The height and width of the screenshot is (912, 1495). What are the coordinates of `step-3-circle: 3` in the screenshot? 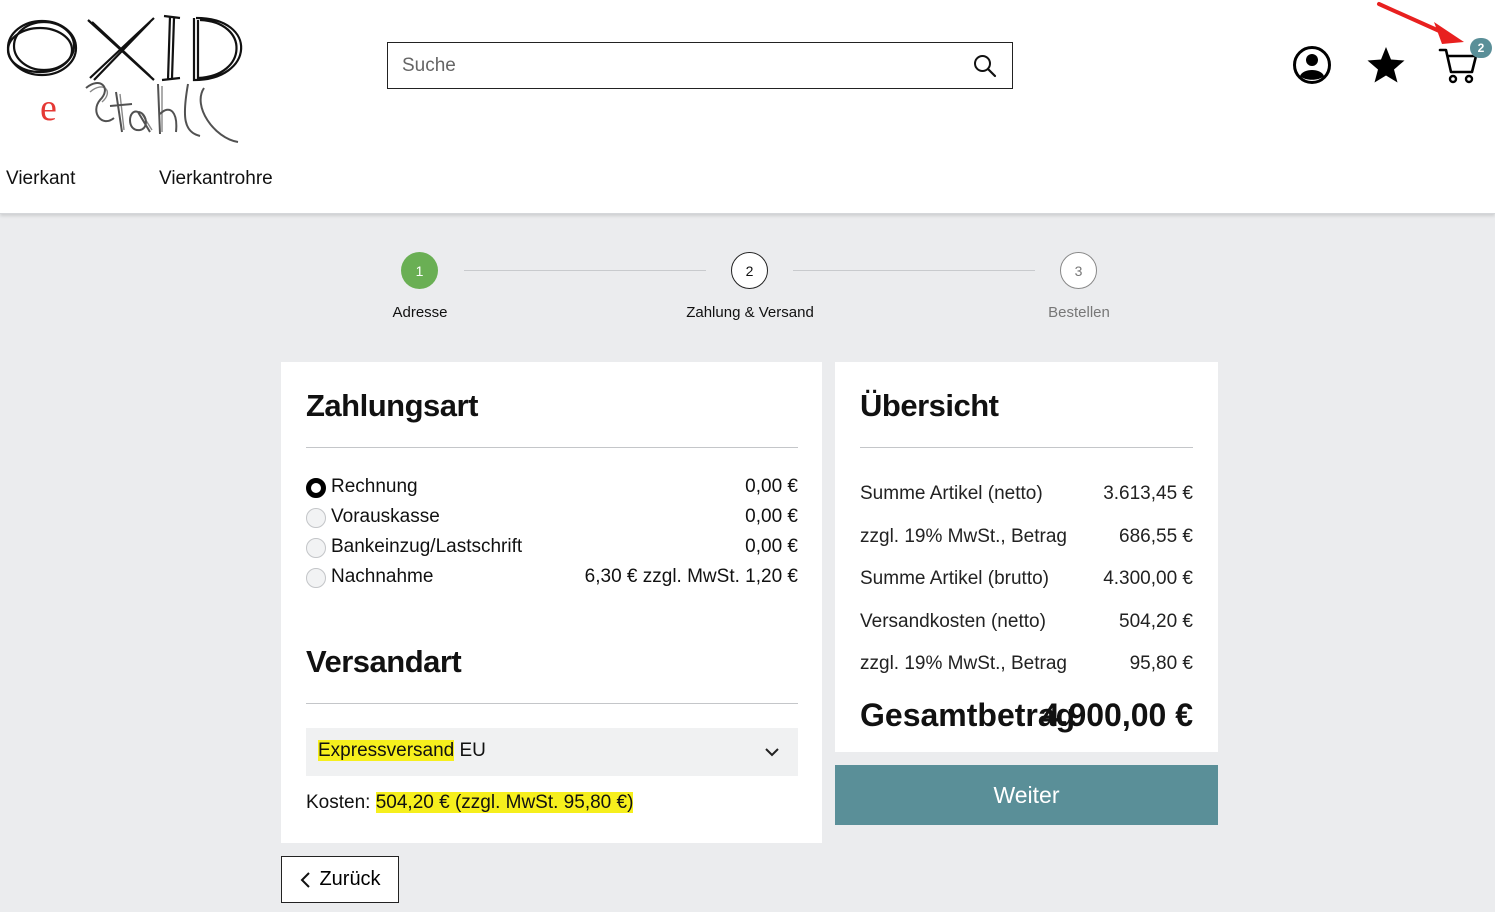 It's located at (1078, 270).